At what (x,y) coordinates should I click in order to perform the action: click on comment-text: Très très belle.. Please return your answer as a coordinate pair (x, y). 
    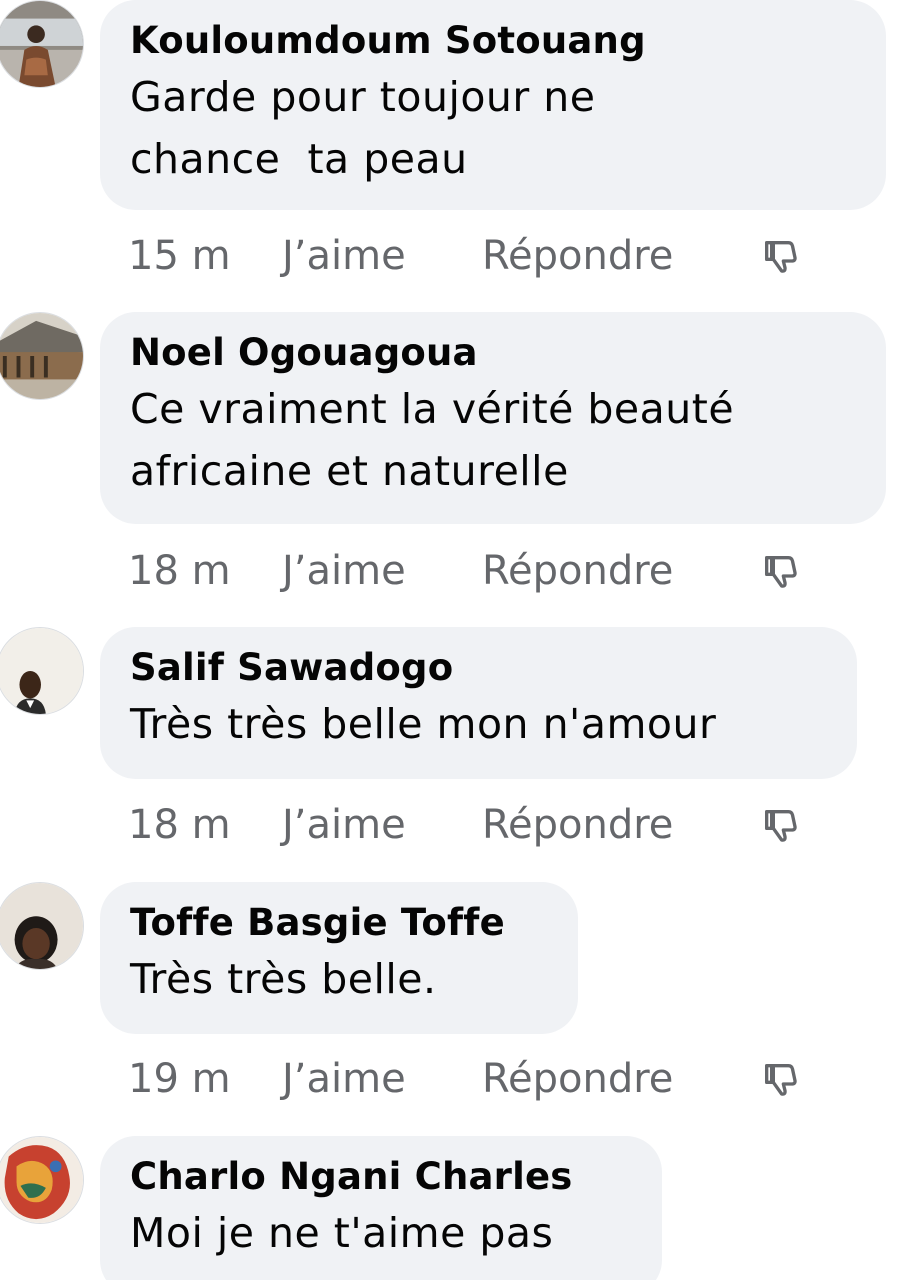
    Looking at the image, I should click on (283, 979).